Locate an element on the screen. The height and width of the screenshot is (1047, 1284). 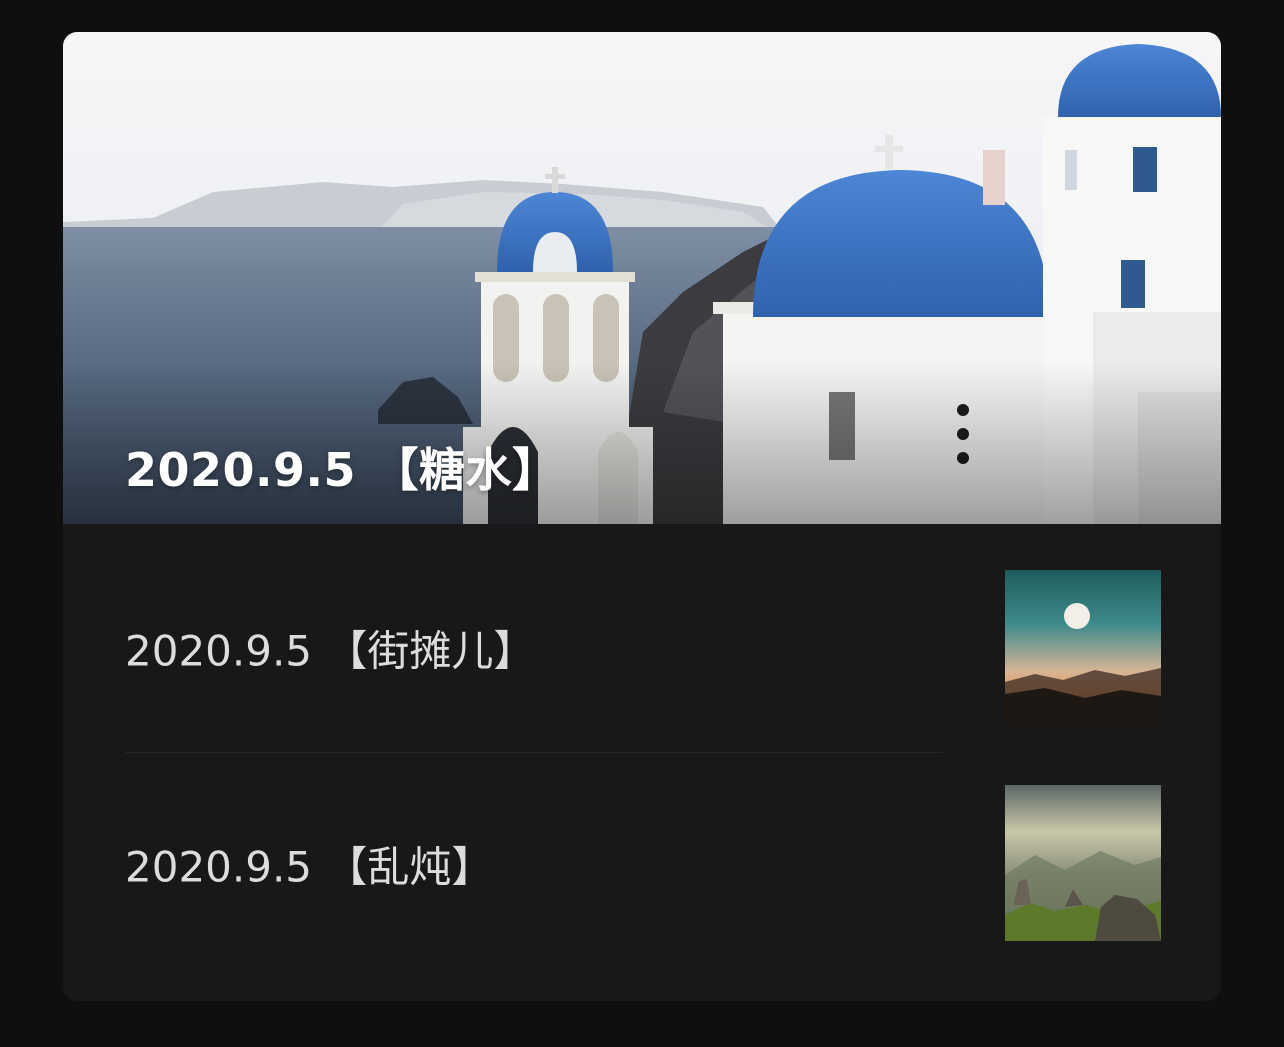
list-divider is located at coordinates (534, 752).